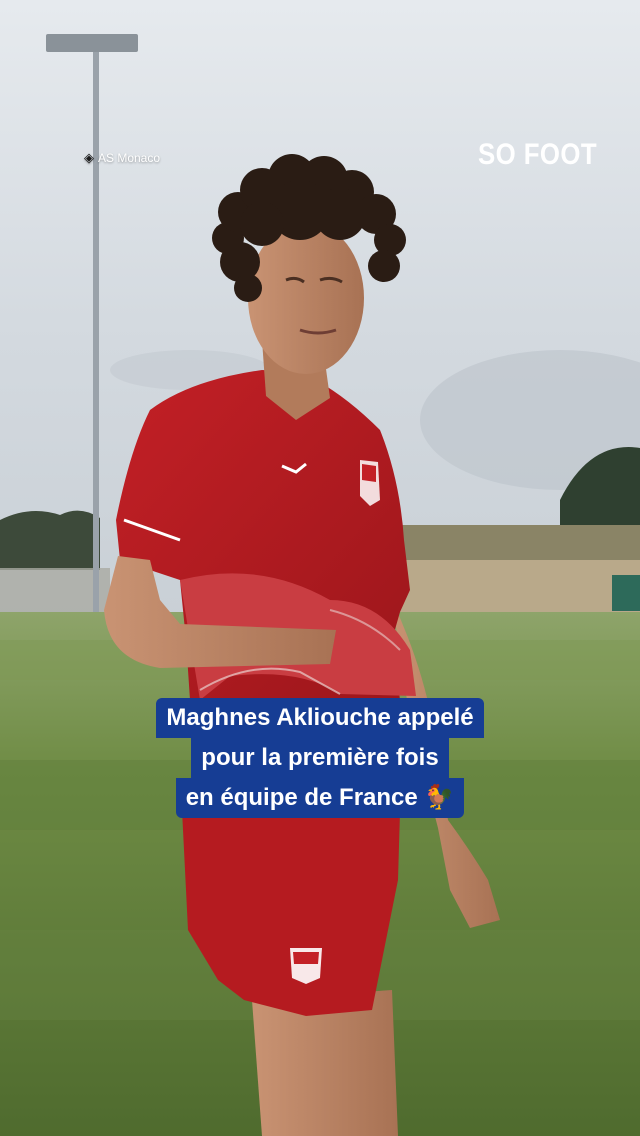  Describe the element at coordinates (96, 335) in the screenshot. I see `floodlight-pole` at that location.